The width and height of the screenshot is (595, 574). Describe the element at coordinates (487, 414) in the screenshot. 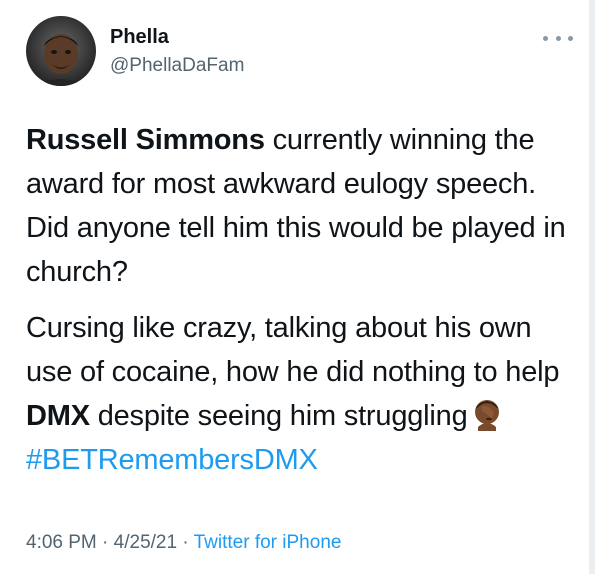

I see `person-facepalming-emoji-icon` at that location.